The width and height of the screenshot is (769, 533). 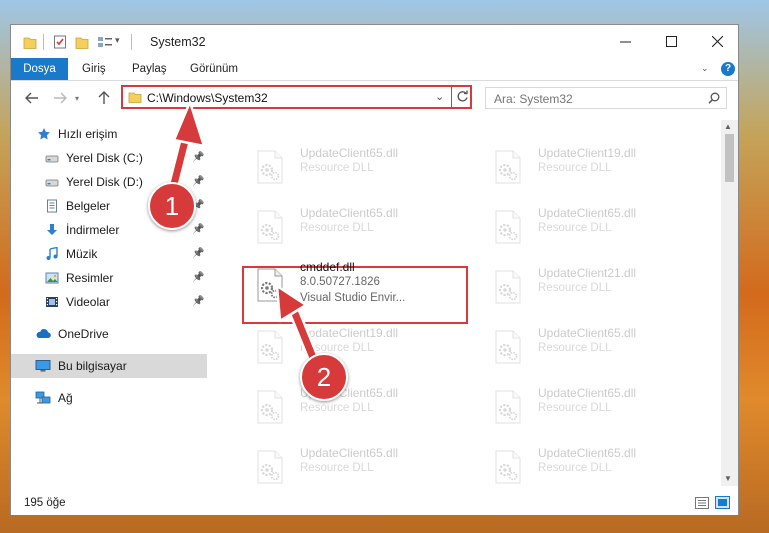 I want to click on search-input, so click(x=594, y=99).